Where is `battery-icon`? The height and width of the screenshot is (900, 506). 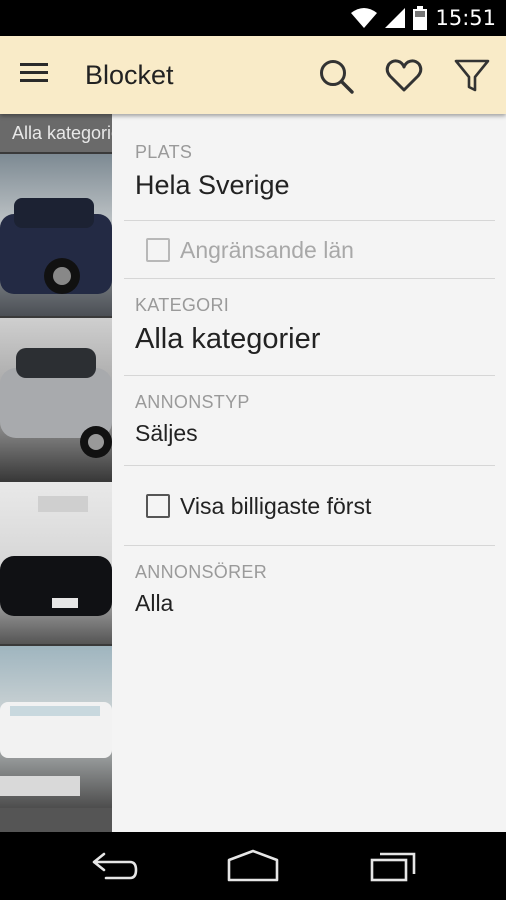
battery-icon is located at coordinates (420, 18).